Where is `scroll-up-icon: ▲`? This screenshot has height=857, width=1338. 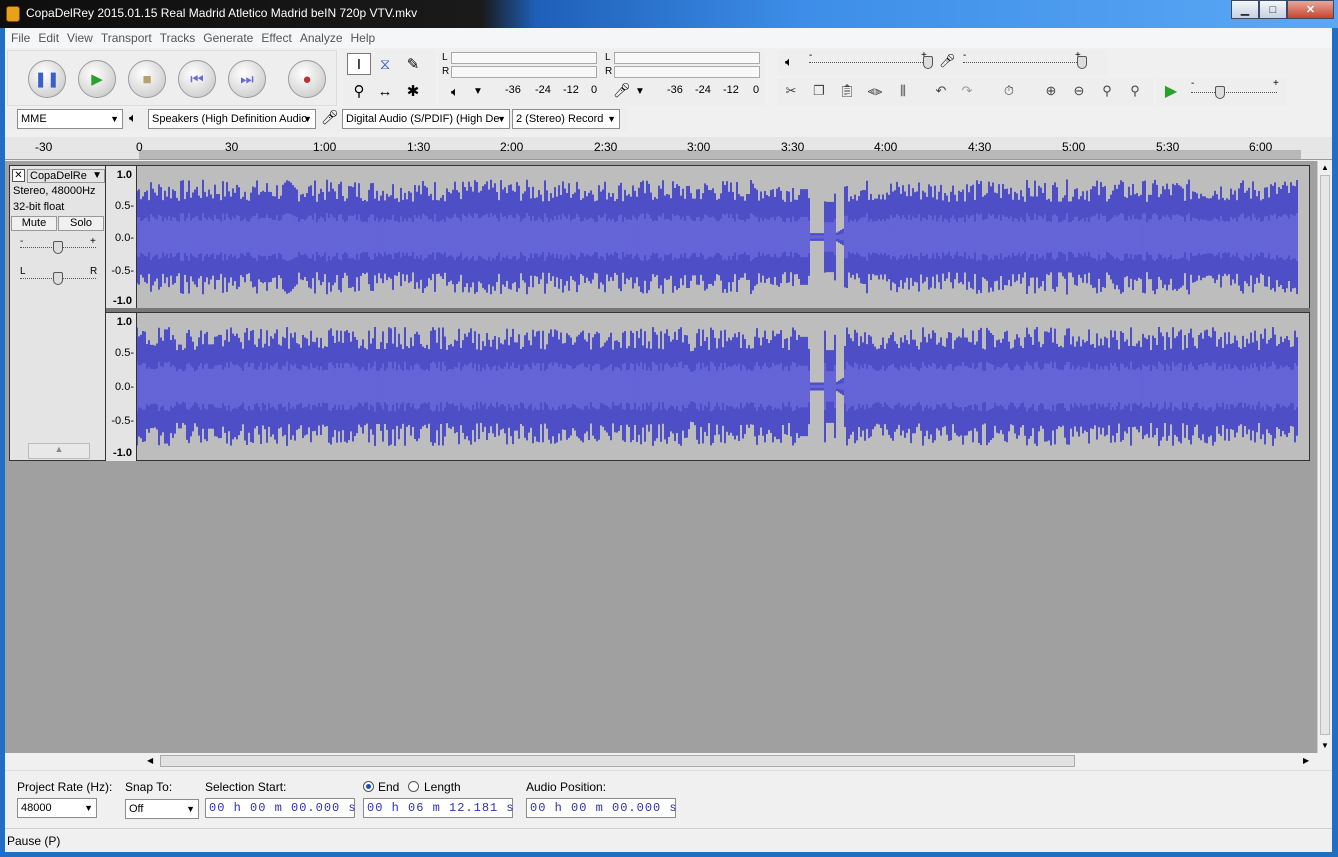 scroll-up-icon: ▲ is located at coordinates (1325, 167).